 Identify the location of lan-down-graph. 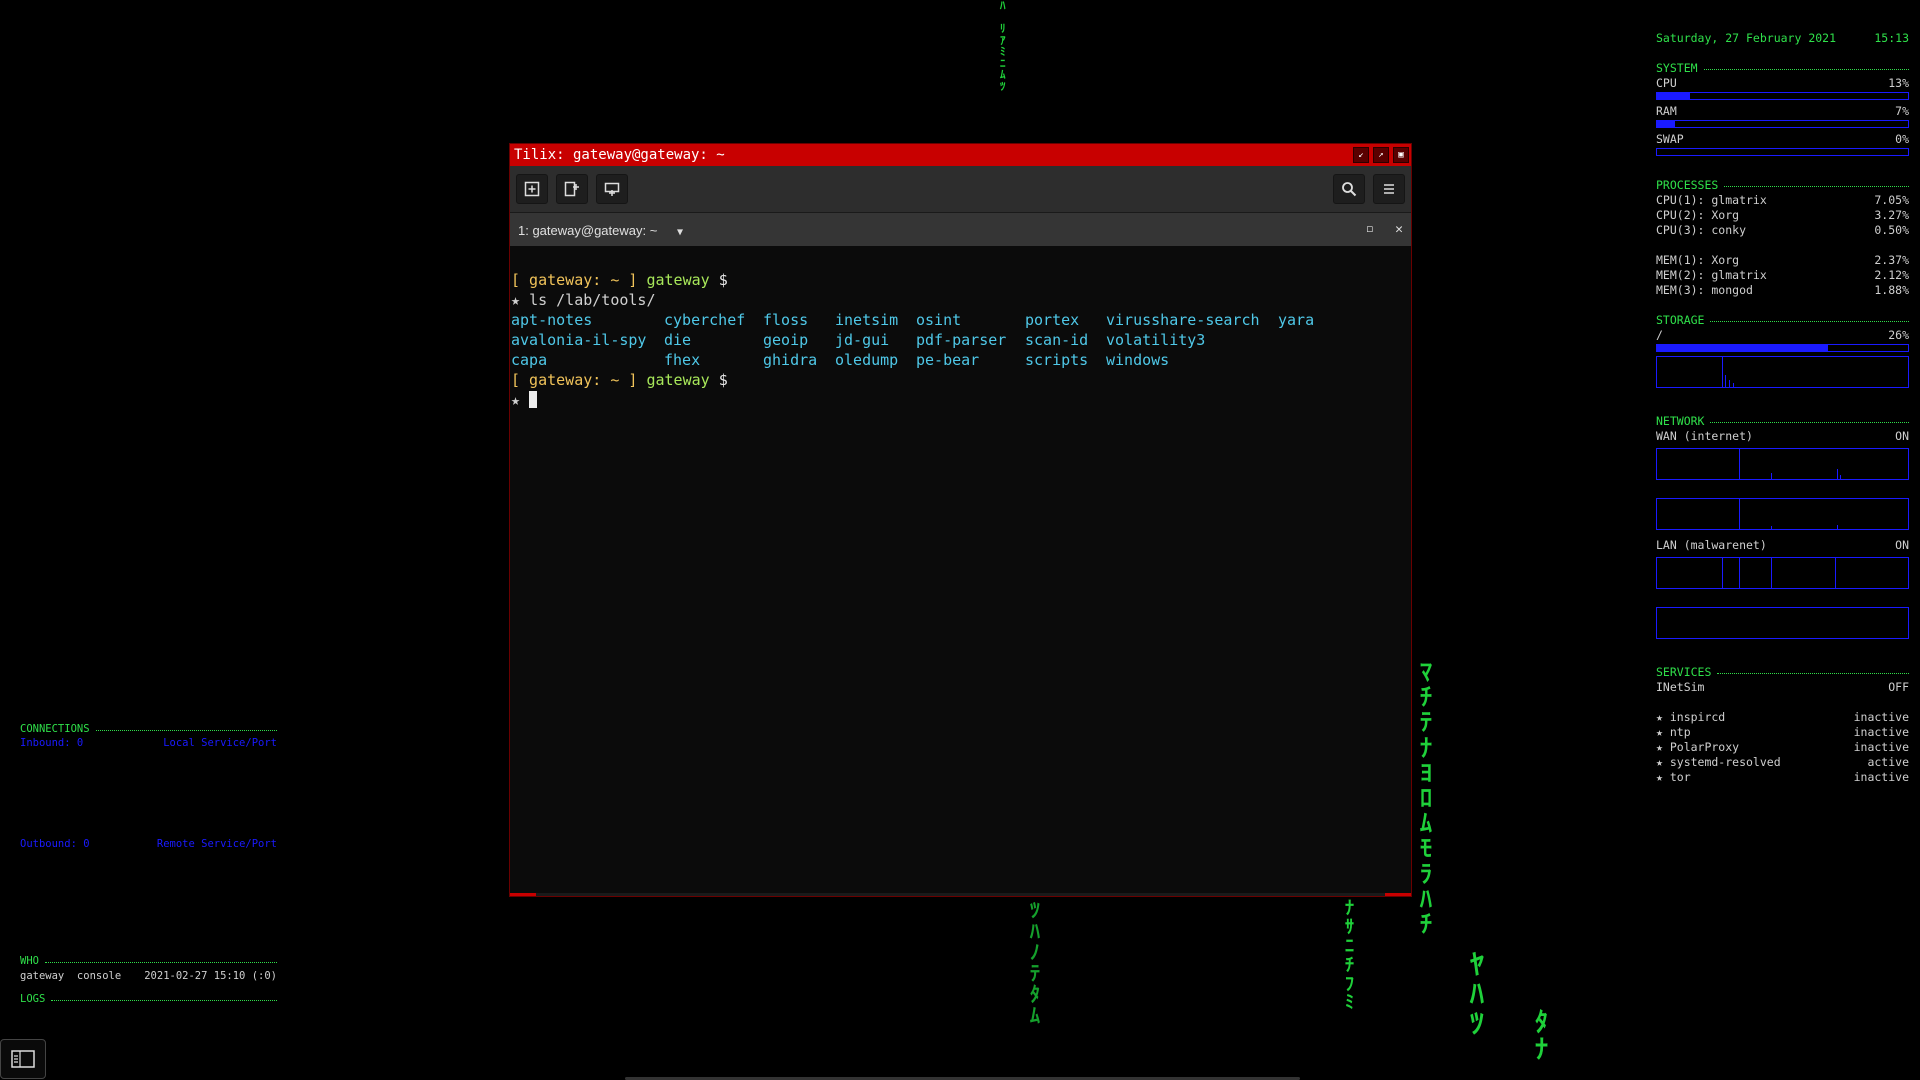
(1782, 573).